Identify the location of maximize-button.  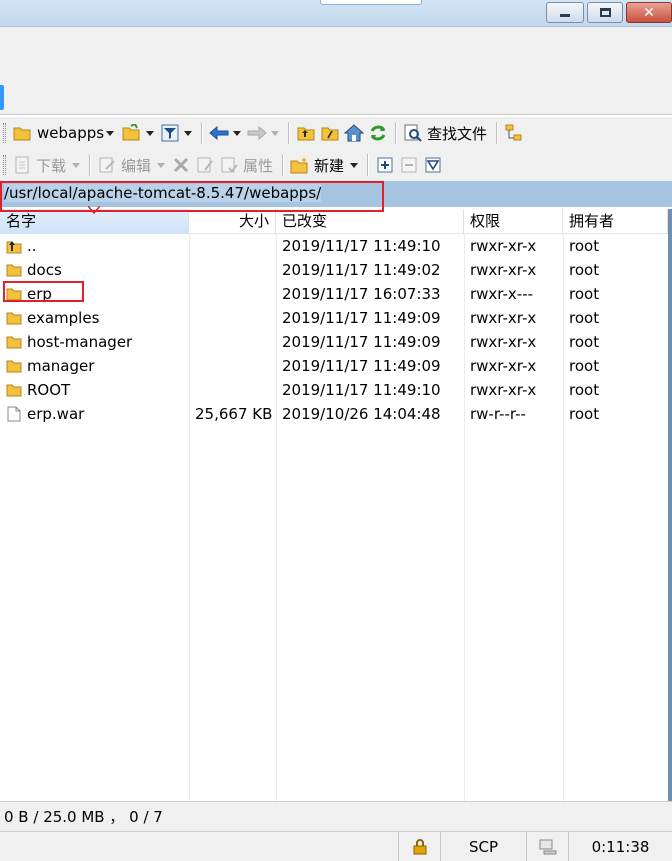
(605, 12).